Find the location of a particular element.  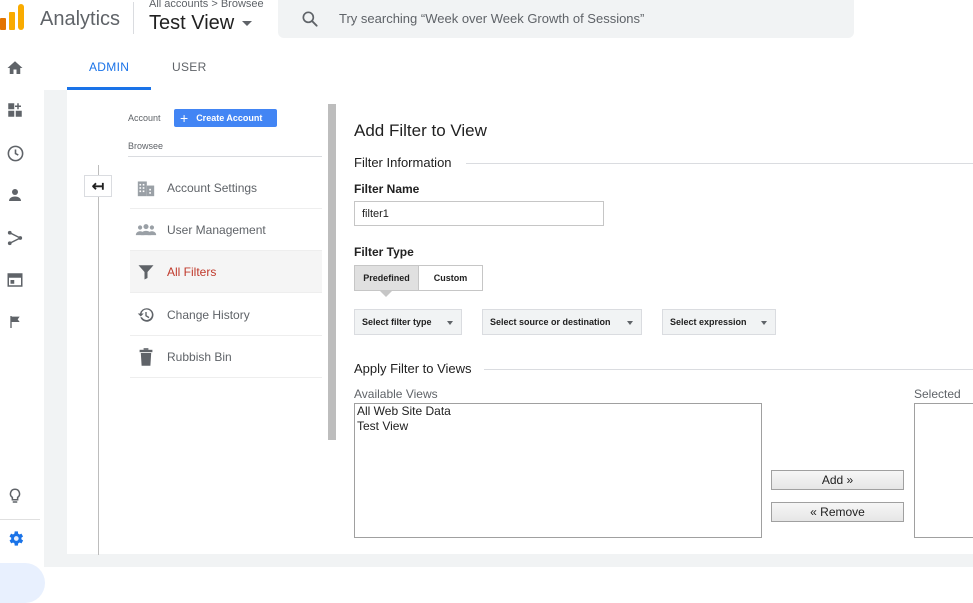

custom-label: Custom is located at coordinates (450, 278).